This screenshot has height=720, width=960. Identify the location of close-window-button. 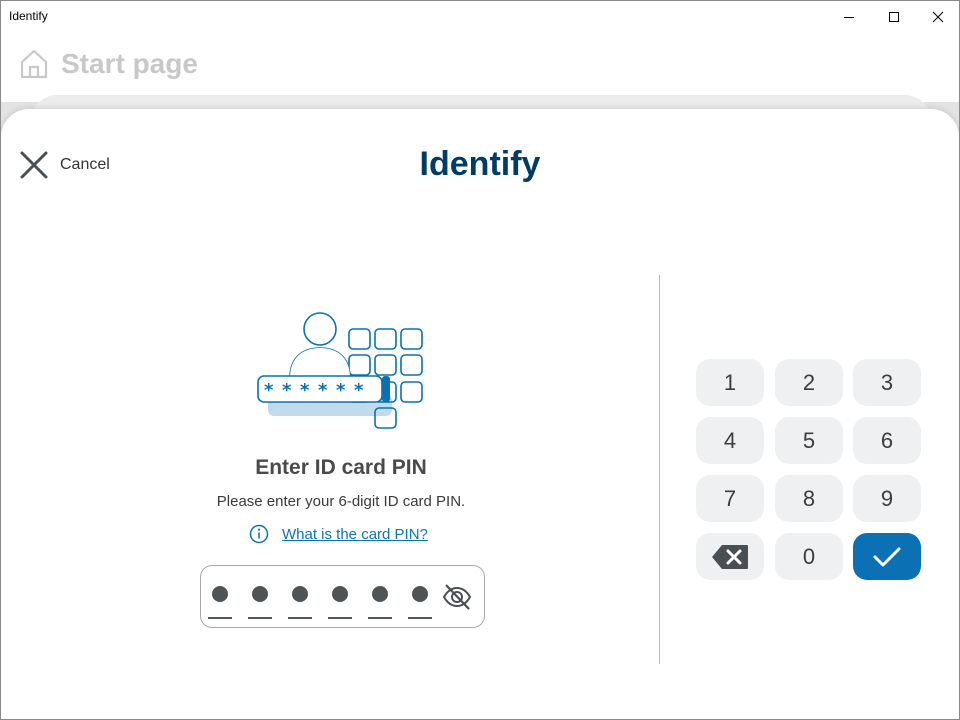
(937, 16).